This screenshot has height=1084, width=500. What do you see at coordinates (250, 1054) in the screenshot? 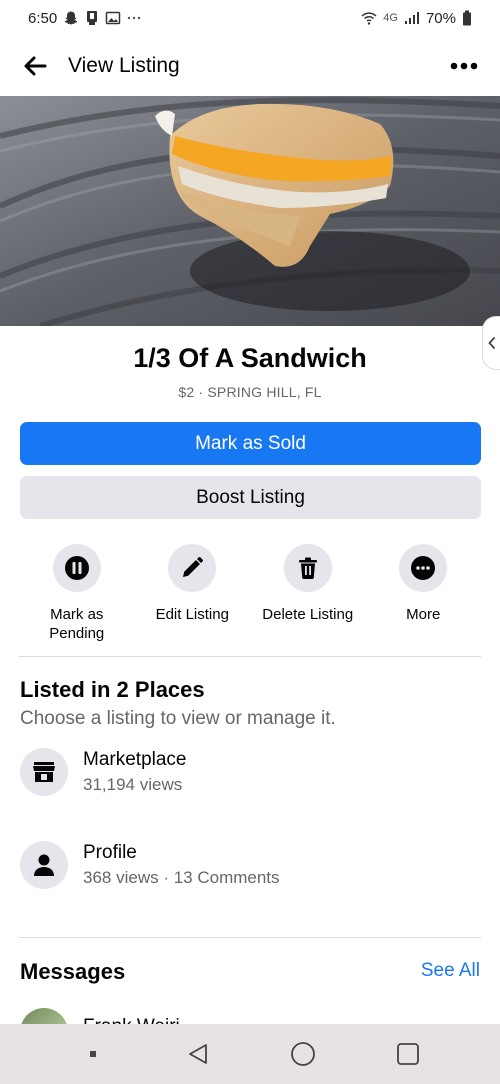
I see `system-nav-bar` at bounding box center [250, 1054].